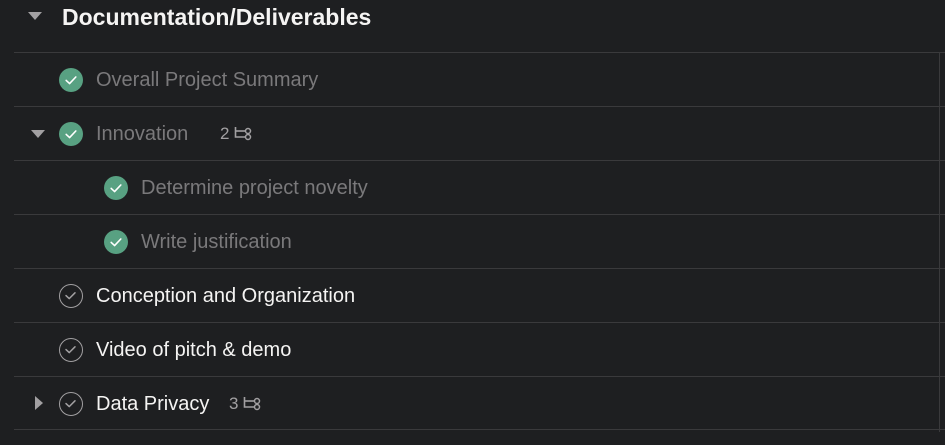 The height and width of the screenshot is (445, 945). Describe the element at coordinates (207, 80) in the screenshot. I see `task-name: Overall Project Summary` at that location.